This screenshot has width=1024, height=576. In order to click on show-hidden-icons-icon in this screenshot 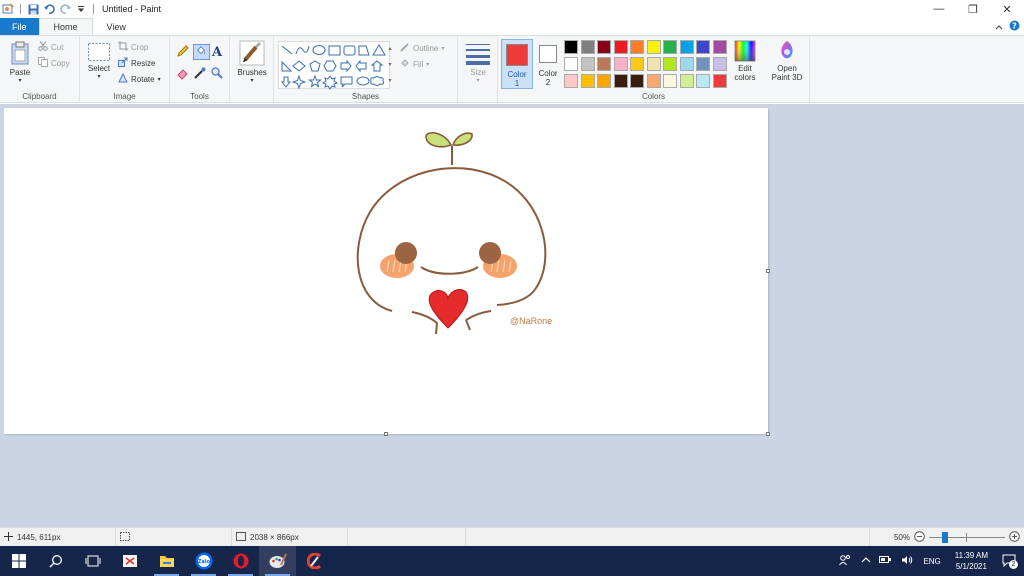, I will do `click(866, 561)`.